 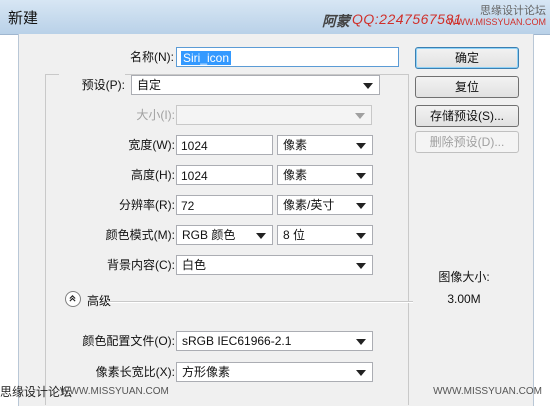 What do you see at coordinates (497, 22) in the screenshot?
I see `watermark-url: WWW.MISSYUAN.COM` at bounding box center [497, 22].